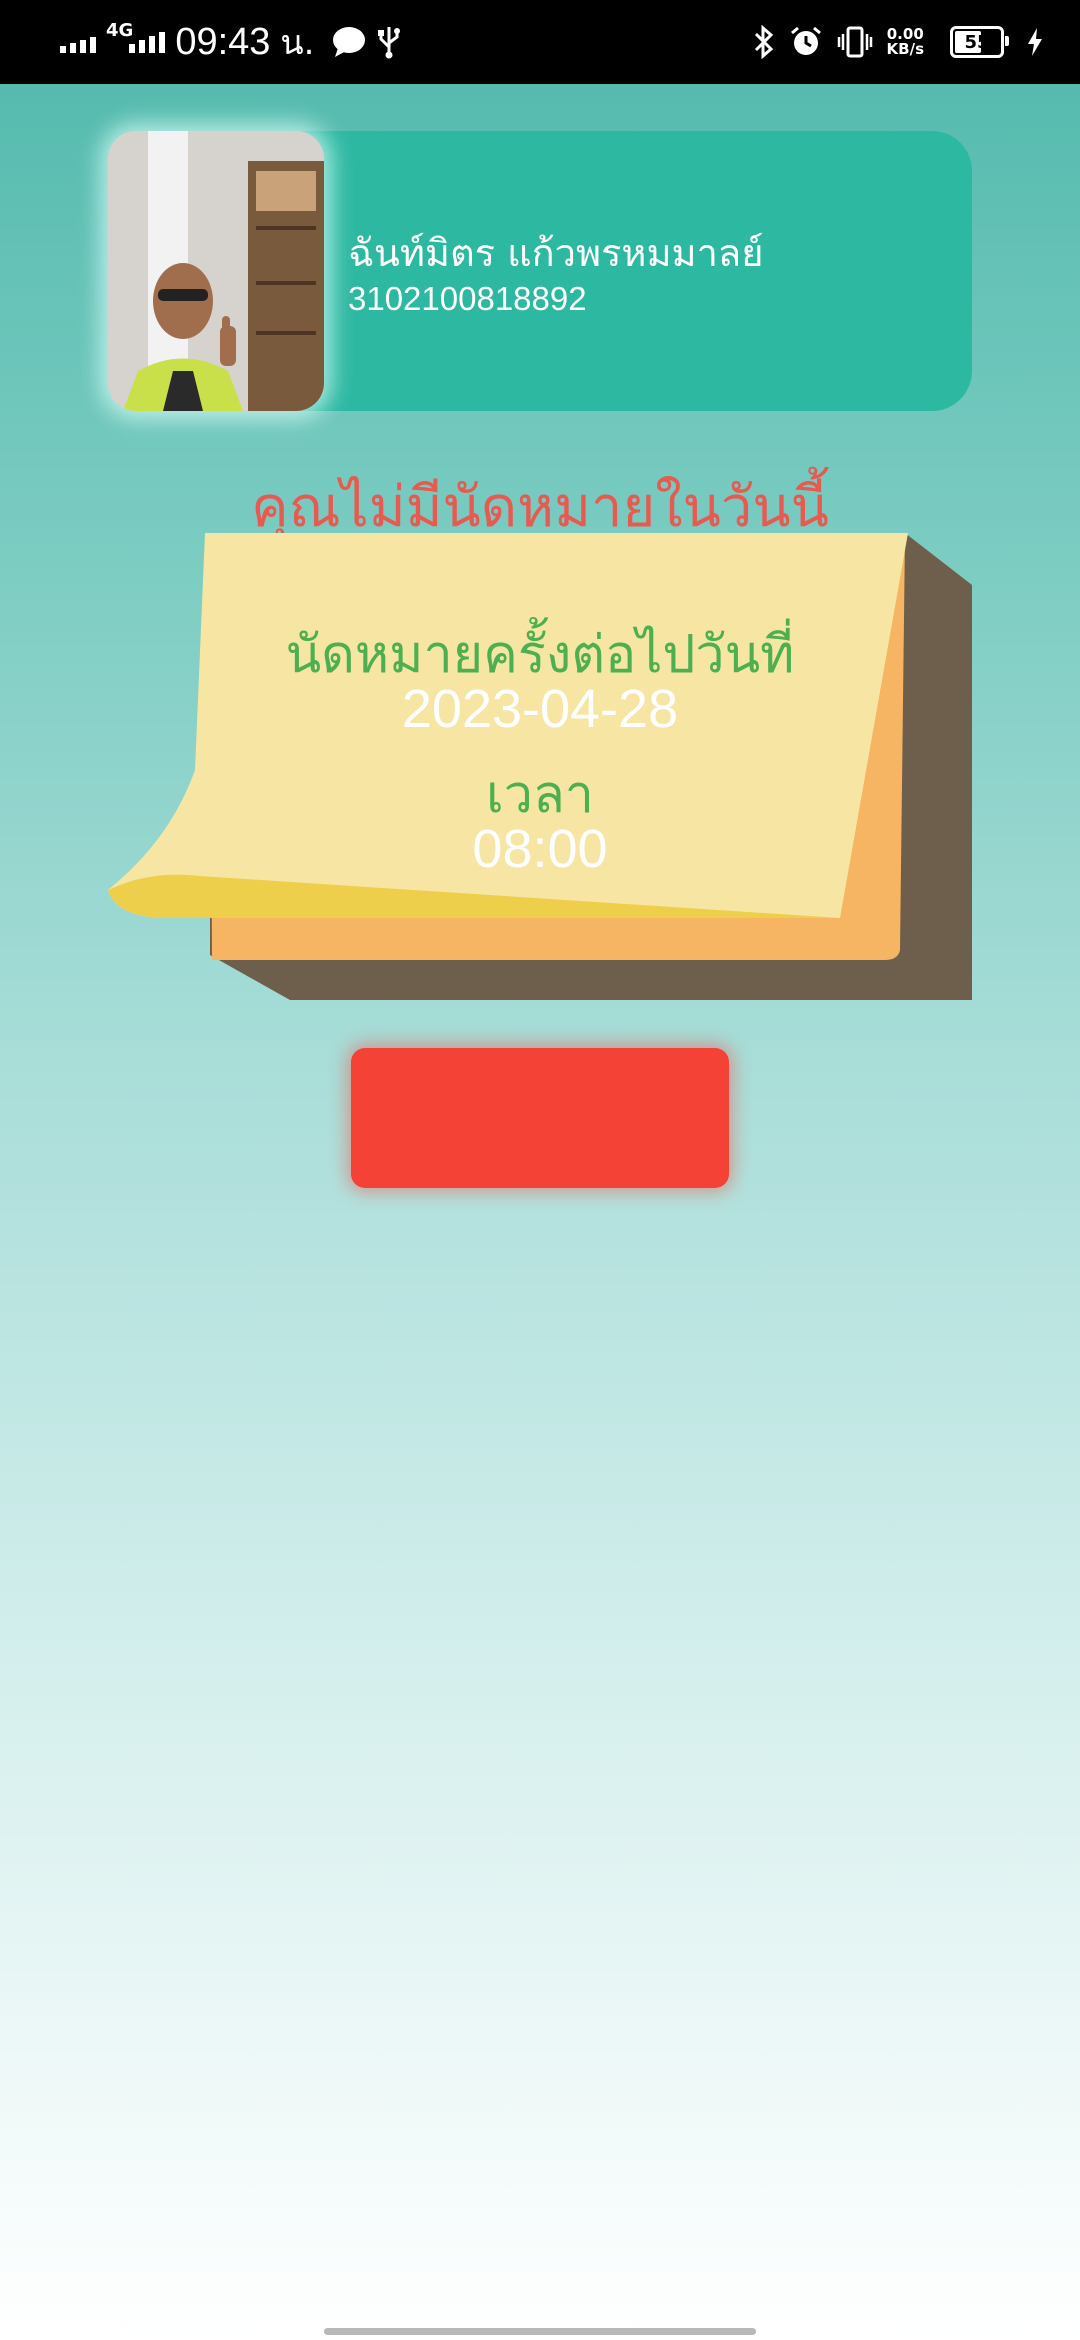 The image size is (1080, 2340). What do you see at coordinates (540, 1118) in the screenshot?
I see `action-button` at bounding box center [540, 1118].